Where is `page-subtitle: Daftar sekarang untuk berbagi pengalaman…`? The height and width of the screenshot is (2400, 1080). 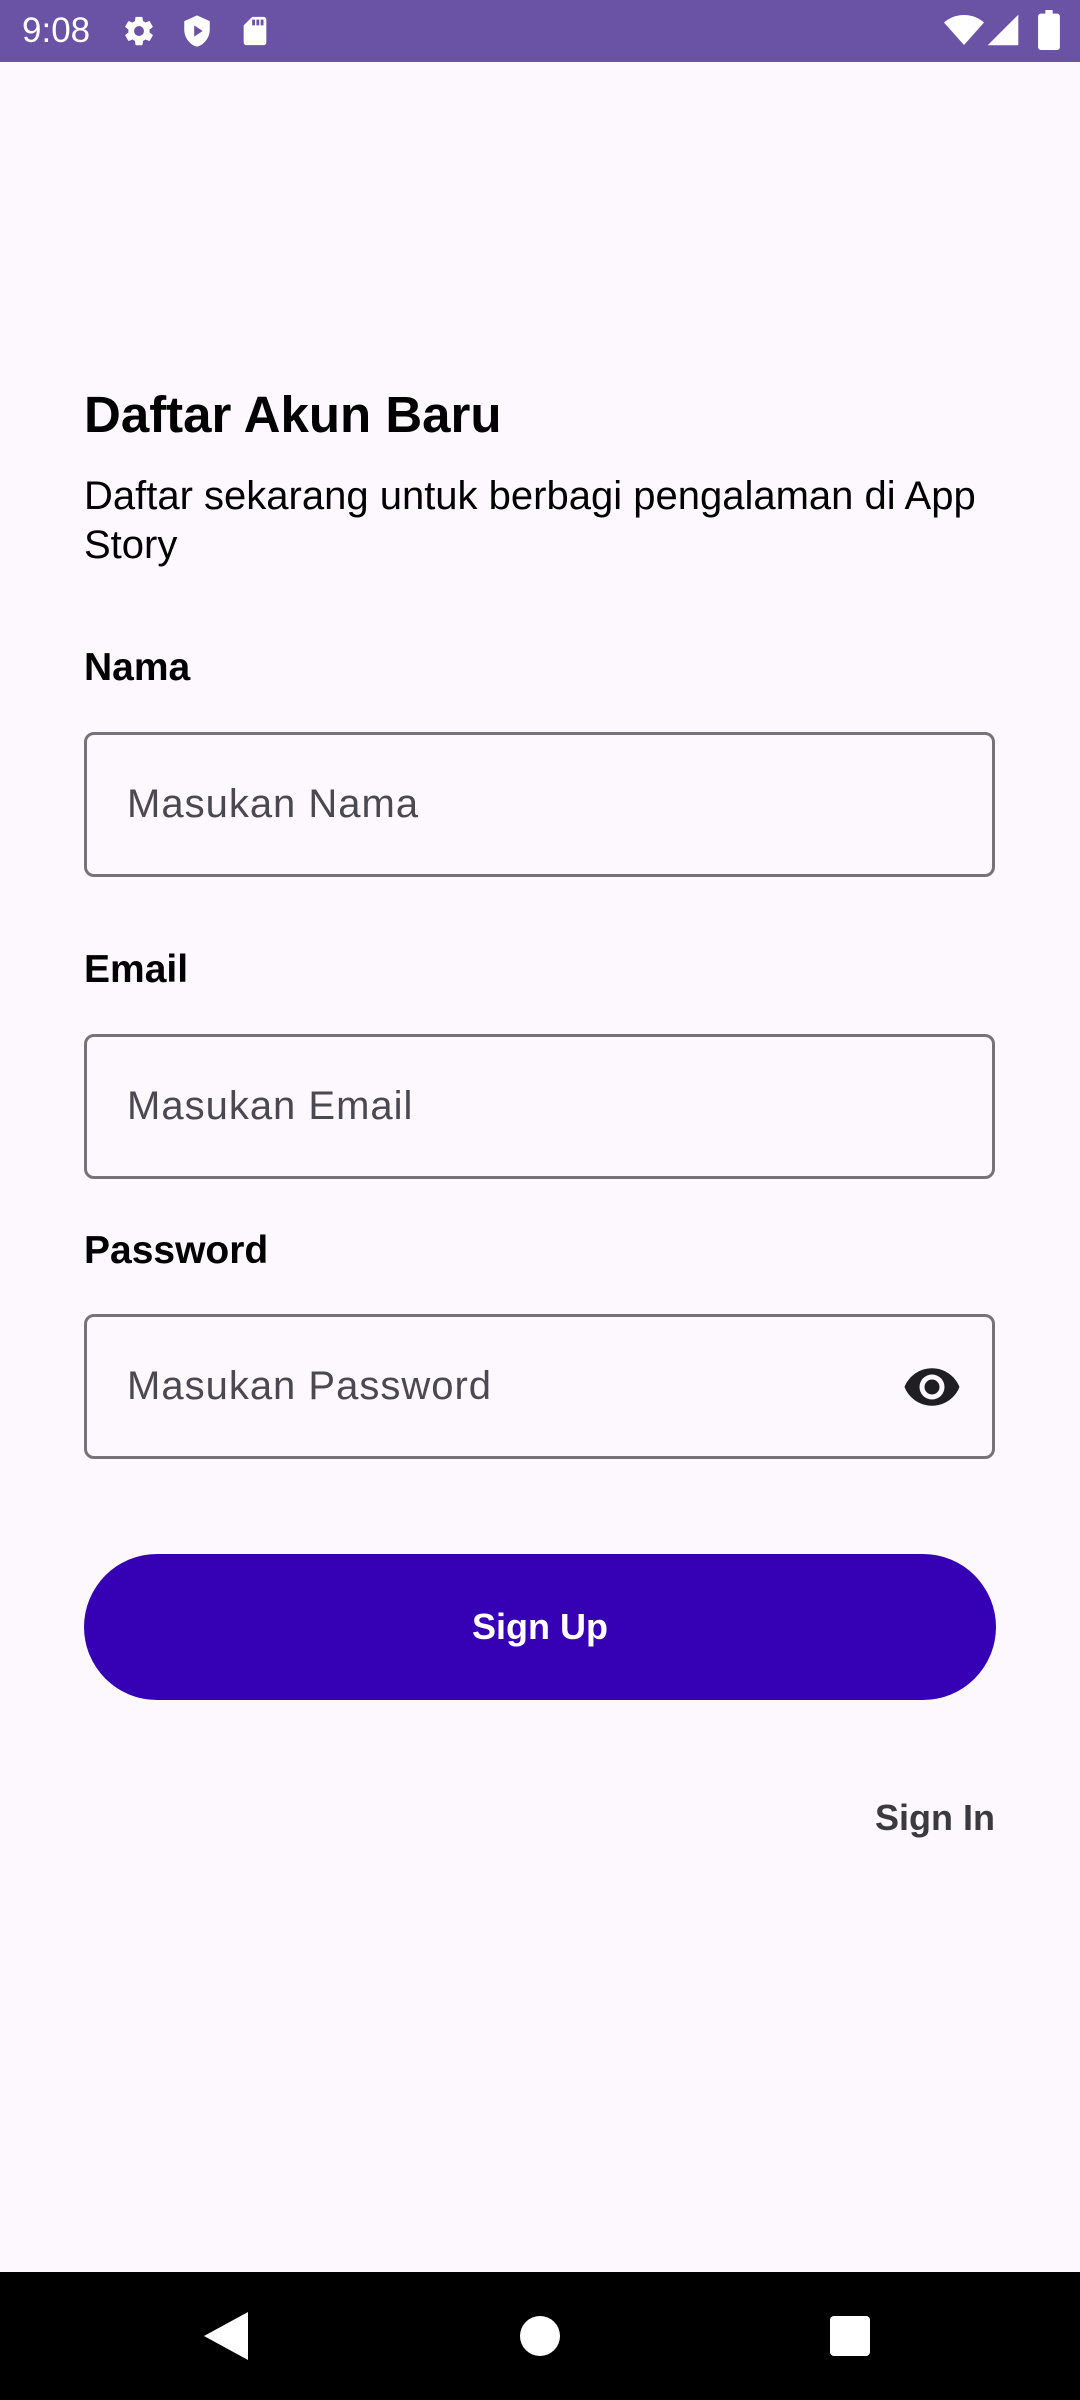 page-subtitle: Daftar sekarang untuk berbagi pengalaman… is located at coordinates (530, 520).